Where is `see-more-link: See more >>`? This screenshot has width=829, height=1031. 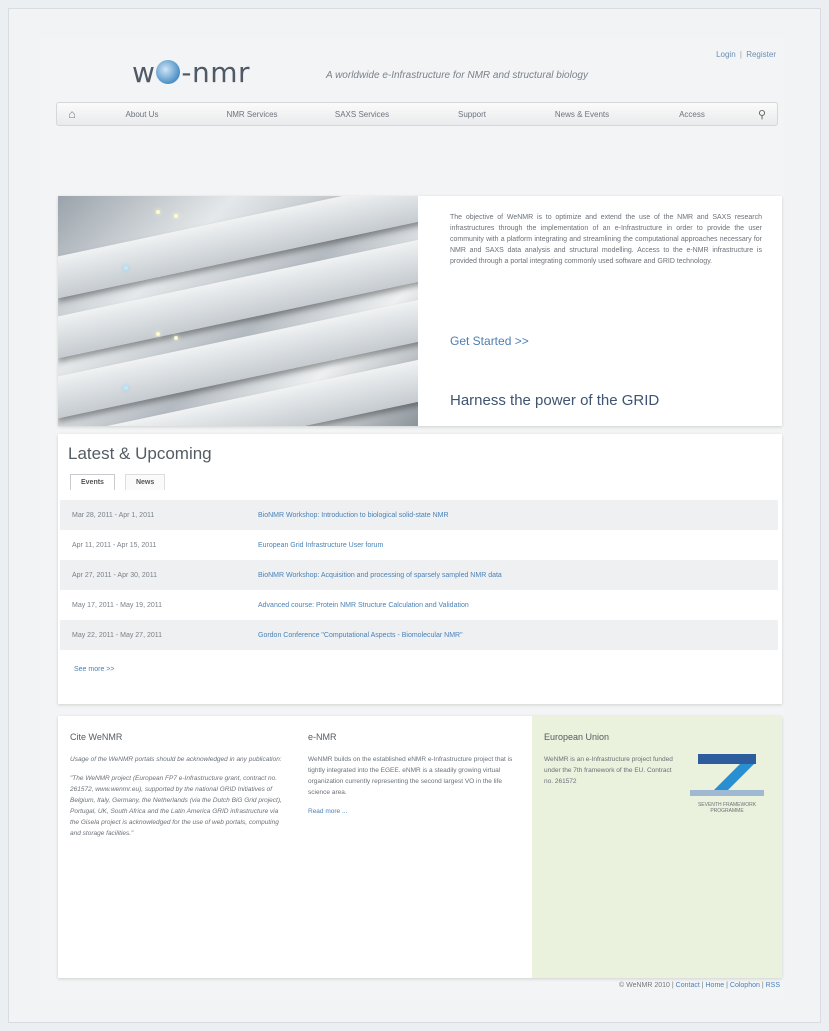
see-more-link: See more >> is located at coordinates (94, 669).